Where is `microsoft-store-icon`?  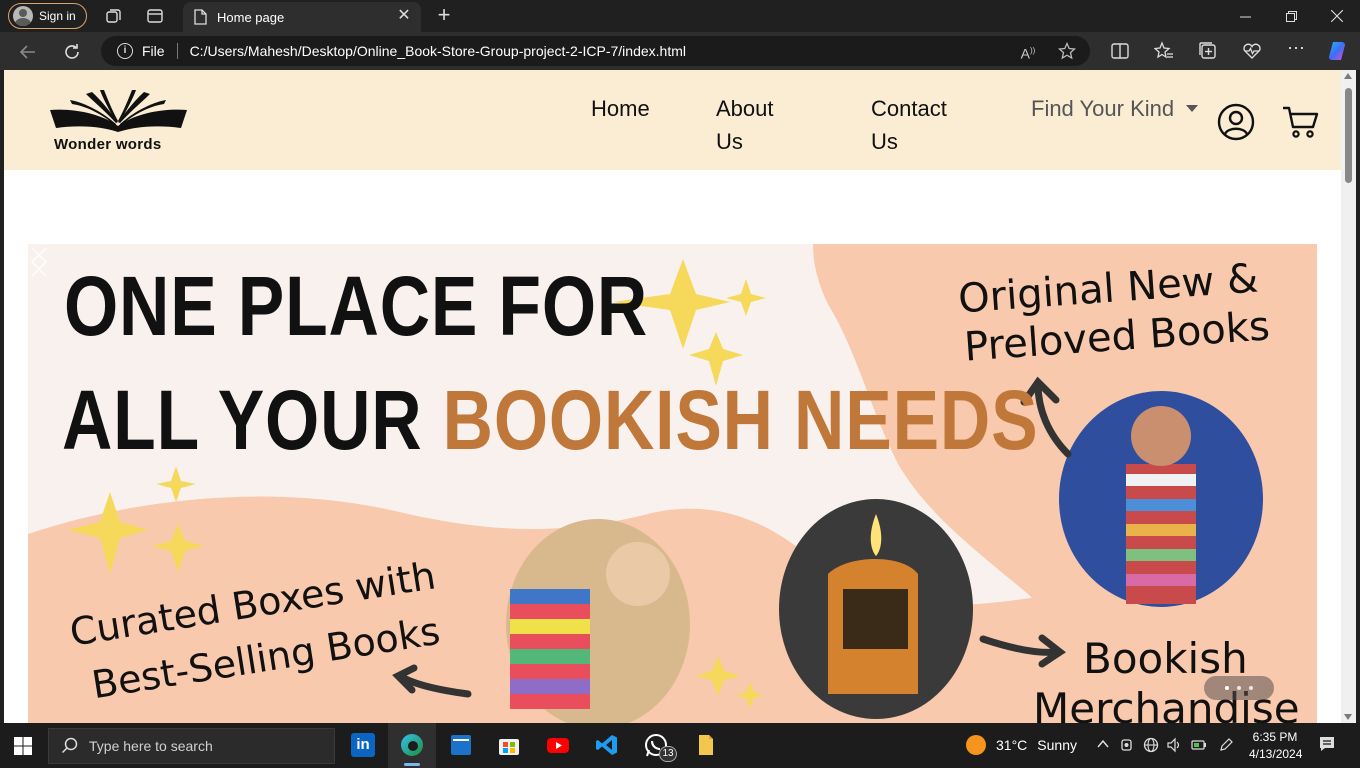
microsoft-store-icon is located at coordinates (509, 745).